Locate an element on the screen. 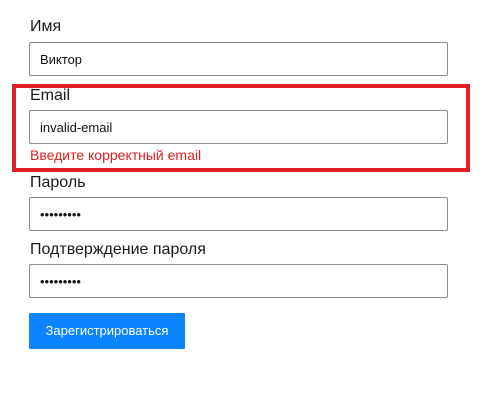 The height and width of the screenshot is (419, 500). email-label: Email is located at coordinates (50, 95).